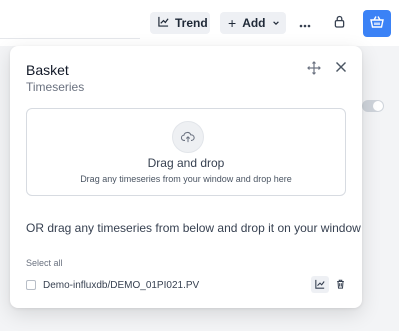 The width and height of the screenshot is (399, 331). Describe the element at coordinates (276, 23) in the screenshot. I see `chevron-down-icon` at that location.